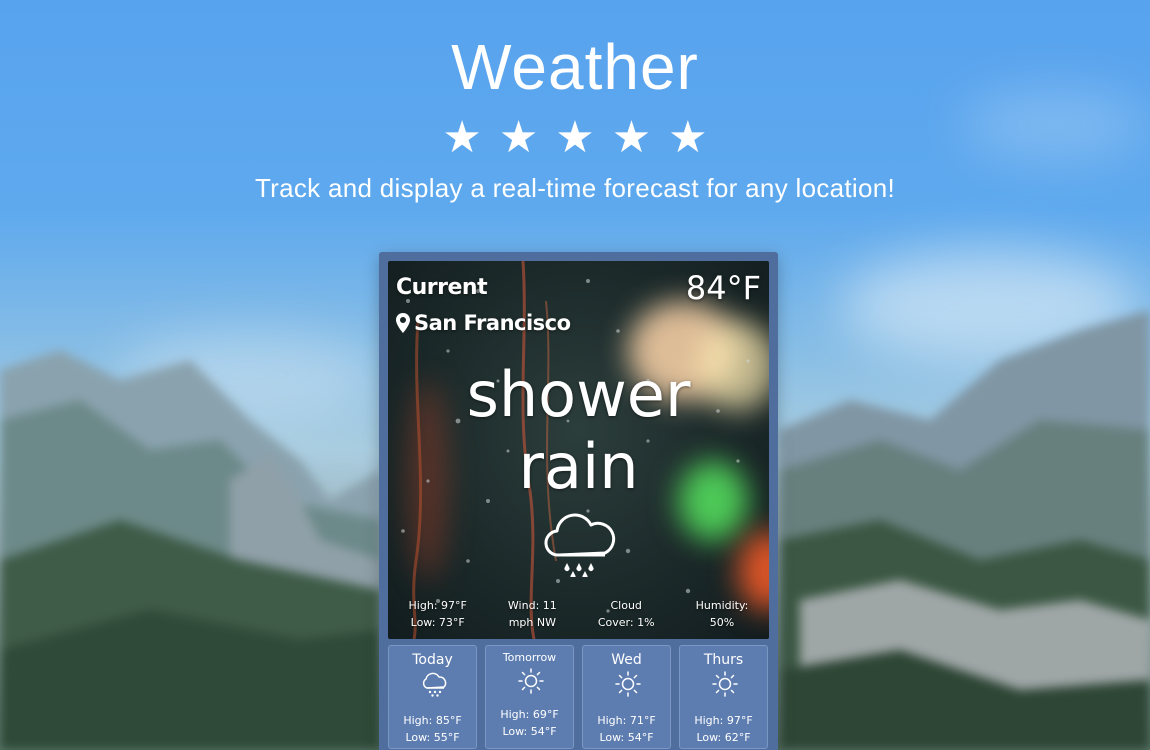 The height and width of the screenshot is (750, 1150). Describe the element at coordinates (626, 622) in the screenshot. I see `stat-line: Cover: 1%` at that location.